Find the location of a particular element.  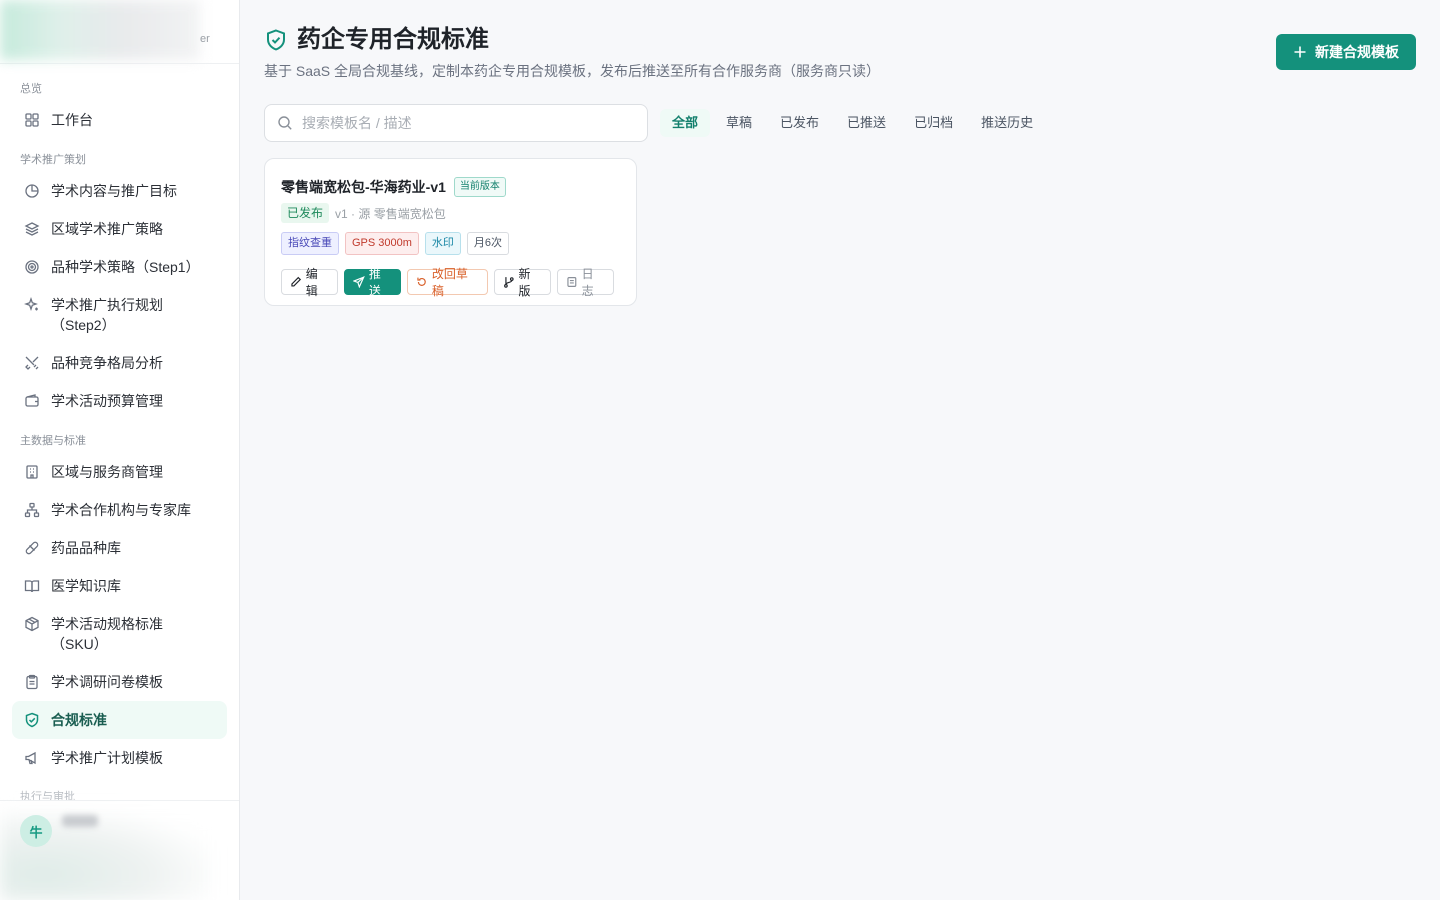

sidebar-item-competition: 品种竞争格局分析 is located at coordinates (119, 363).